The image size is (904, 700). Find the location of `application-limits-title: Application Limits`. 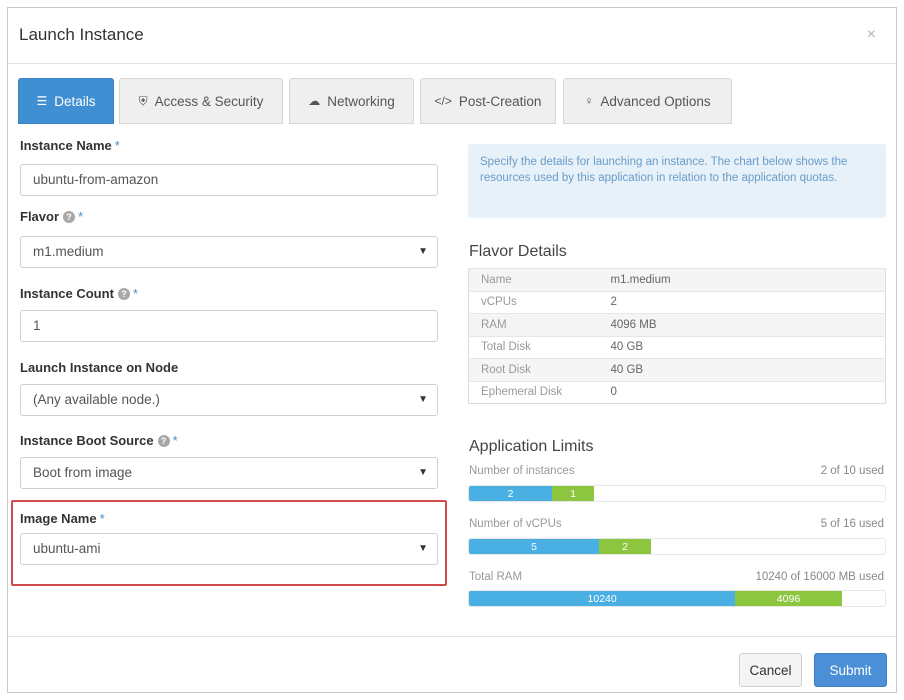

application-limits-title: Application Limits is located at coordinates (531, 446).